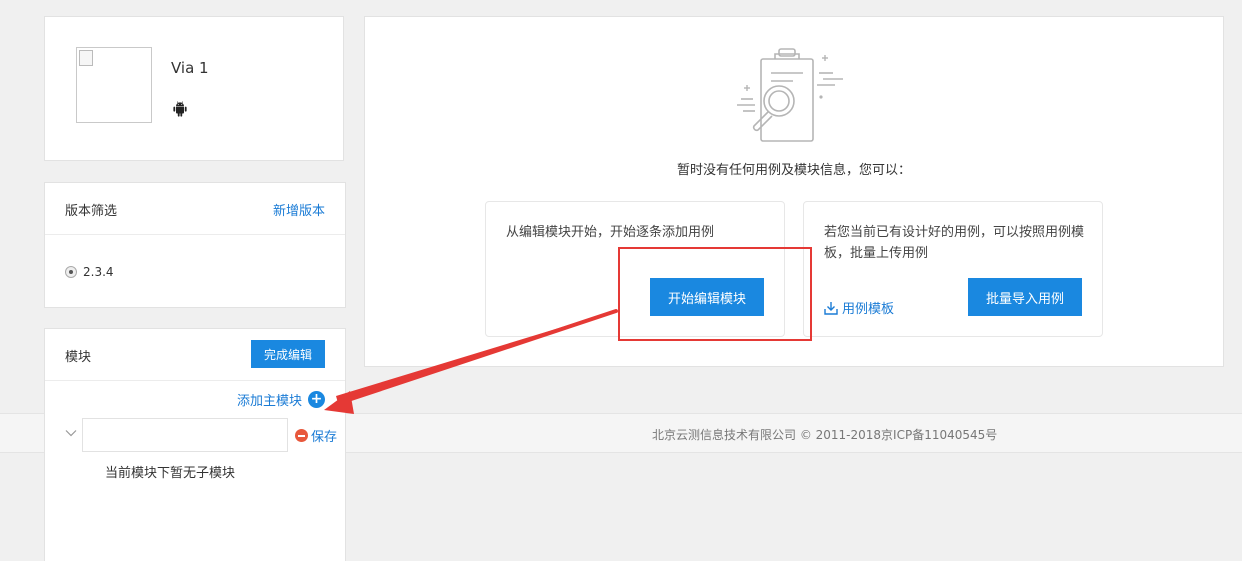 The width and height of the screenshot is (1242, 561). Describe the element at coordinates (86, 58) in the screenshot. I see `broken-image-icon` at that location.